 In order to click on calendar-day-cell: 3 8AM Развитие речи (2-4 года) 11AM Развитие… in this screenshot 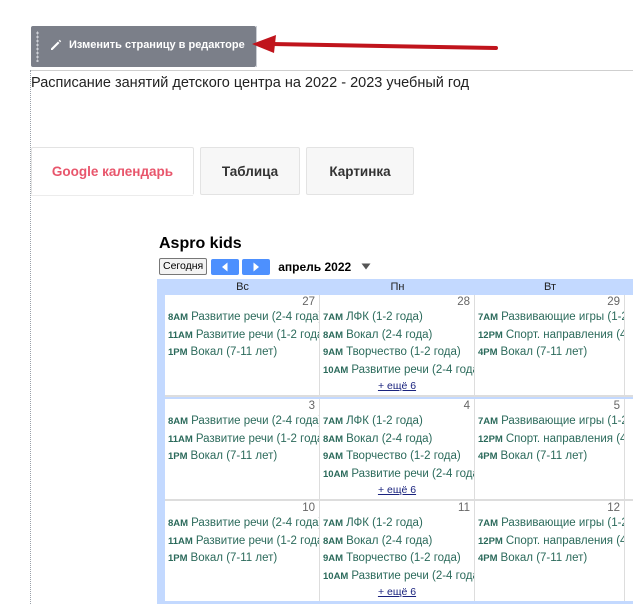, I will do `click(242, 449)`.